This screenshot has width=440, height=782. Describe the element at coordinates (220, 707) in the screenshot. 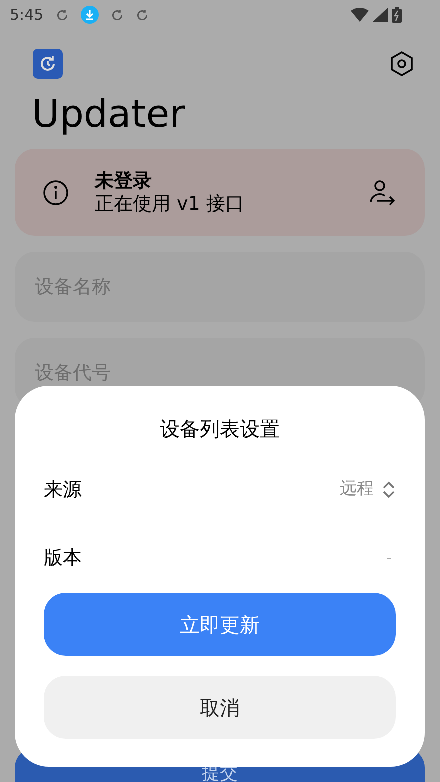

I see `cancel-button: 取消` at that location.